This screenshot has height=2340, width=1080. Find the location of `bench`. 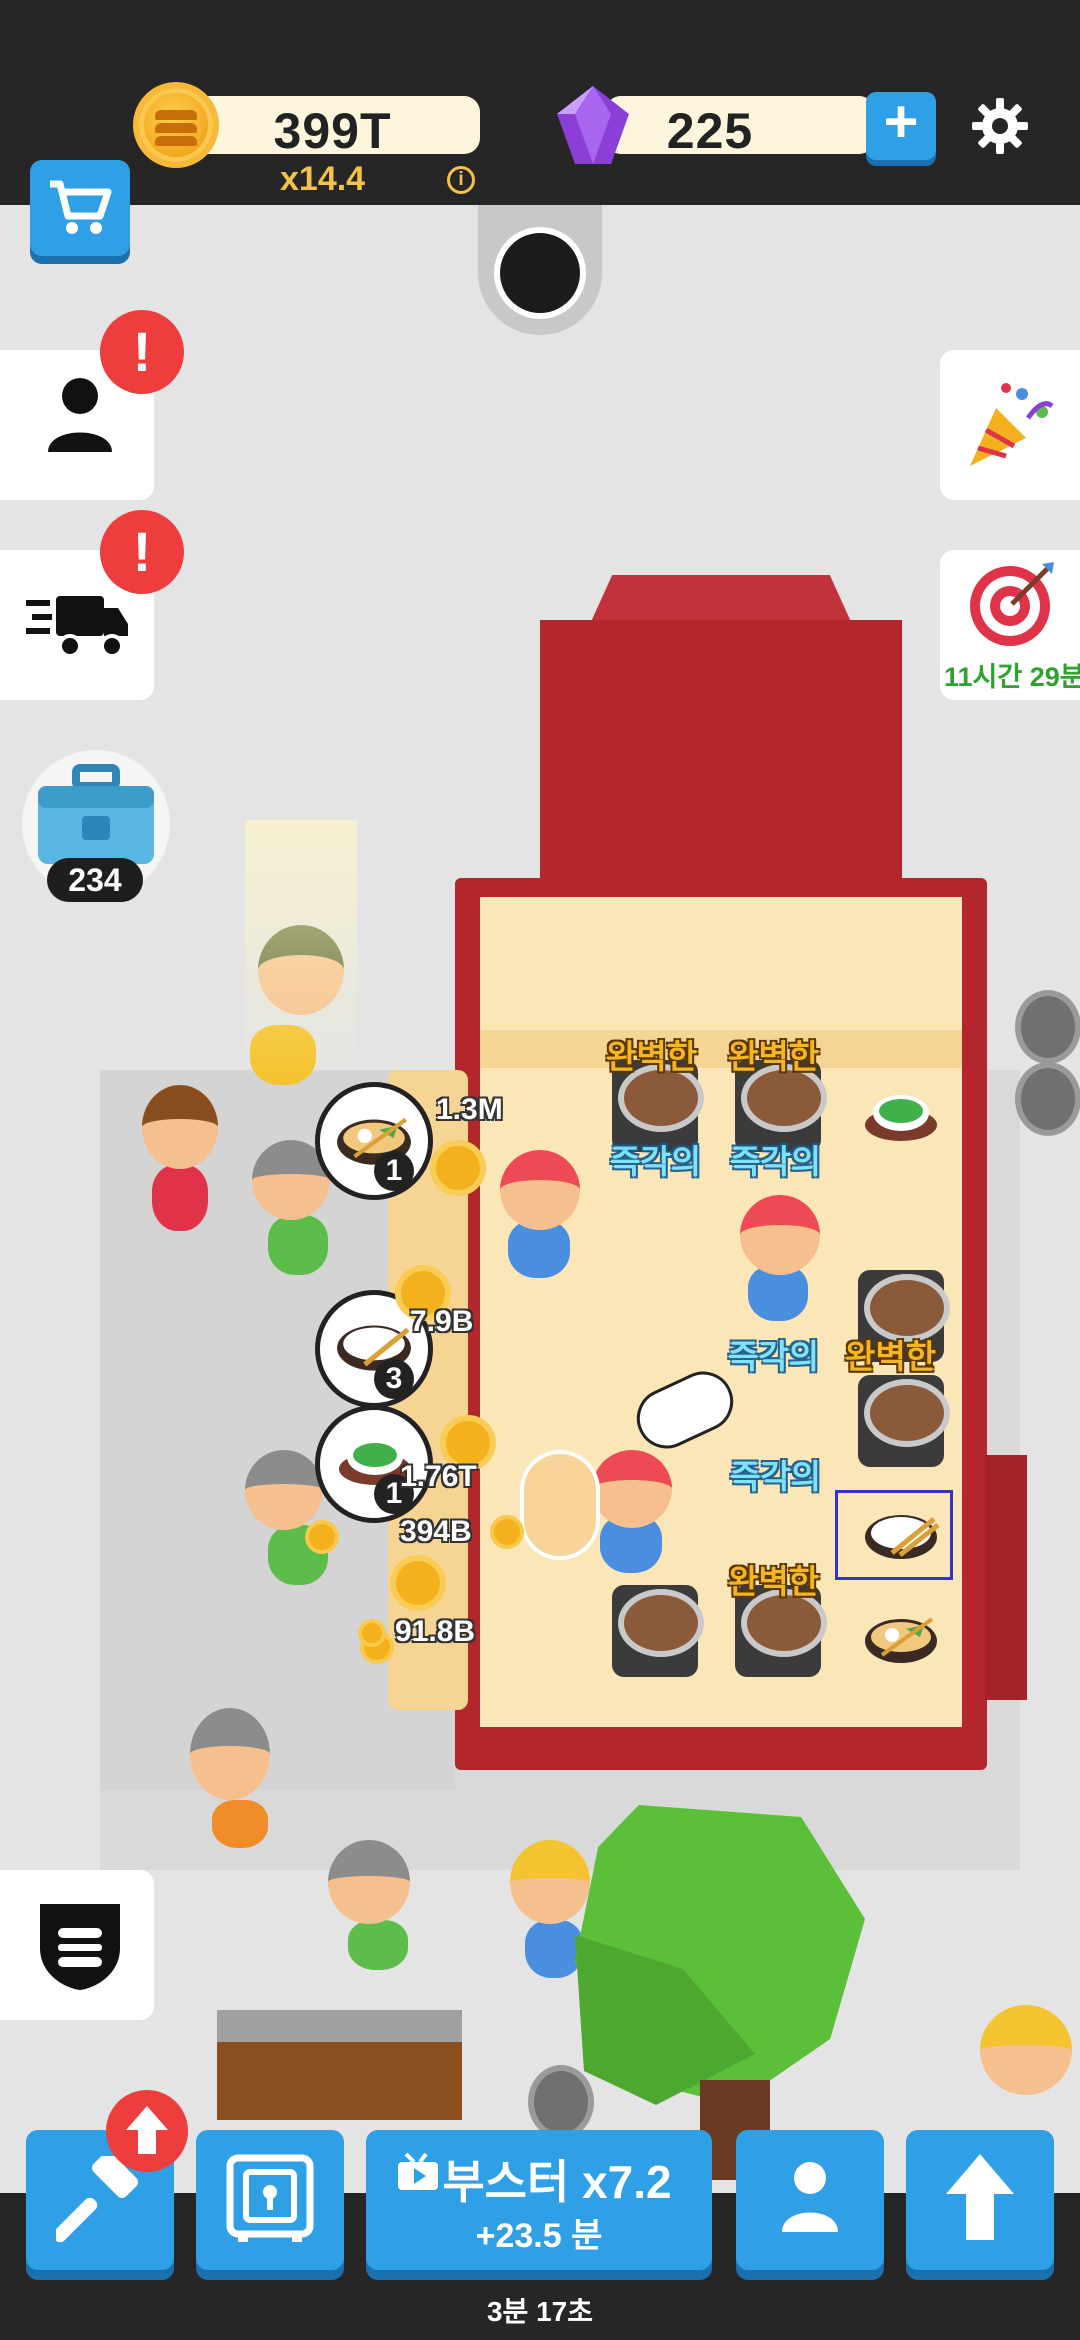

bench is located at coordinates (339, 2065).